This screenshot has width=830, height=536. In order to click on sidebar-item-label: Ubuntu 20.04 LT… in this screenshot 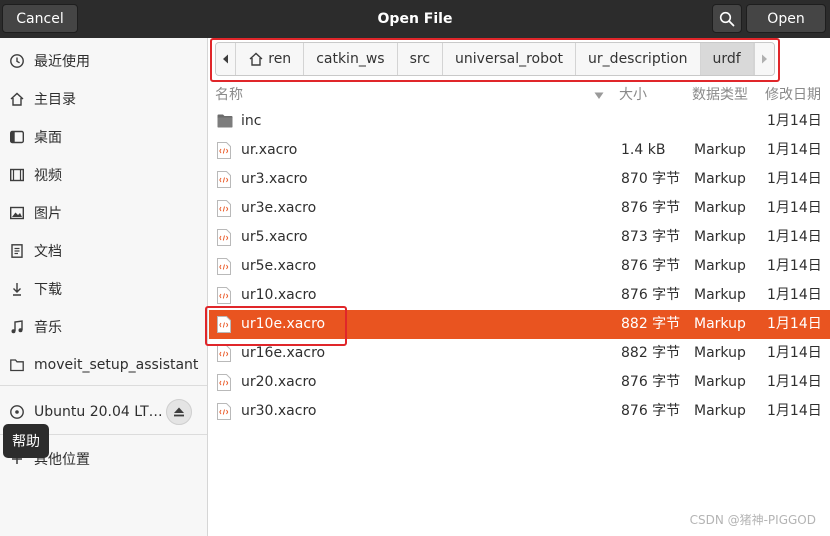, I will do `click(98, 412)`.